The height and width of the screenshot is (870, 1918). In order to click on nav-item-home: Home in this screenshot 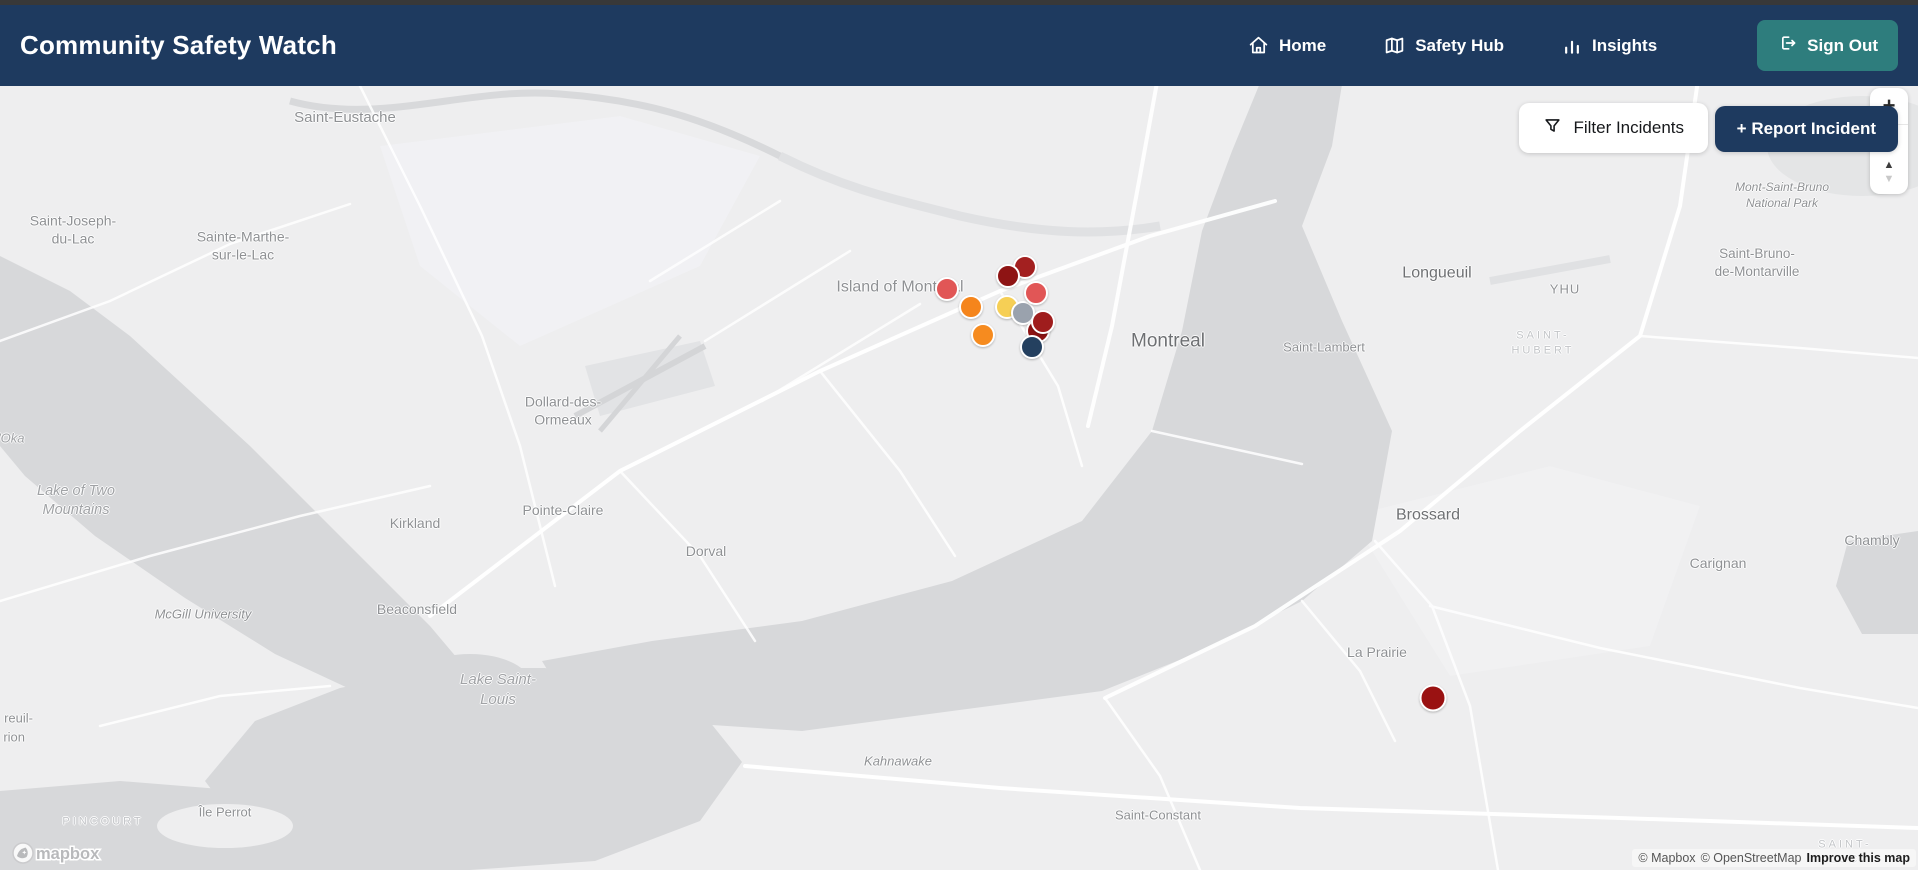, I will do `click(1287, 45)`.